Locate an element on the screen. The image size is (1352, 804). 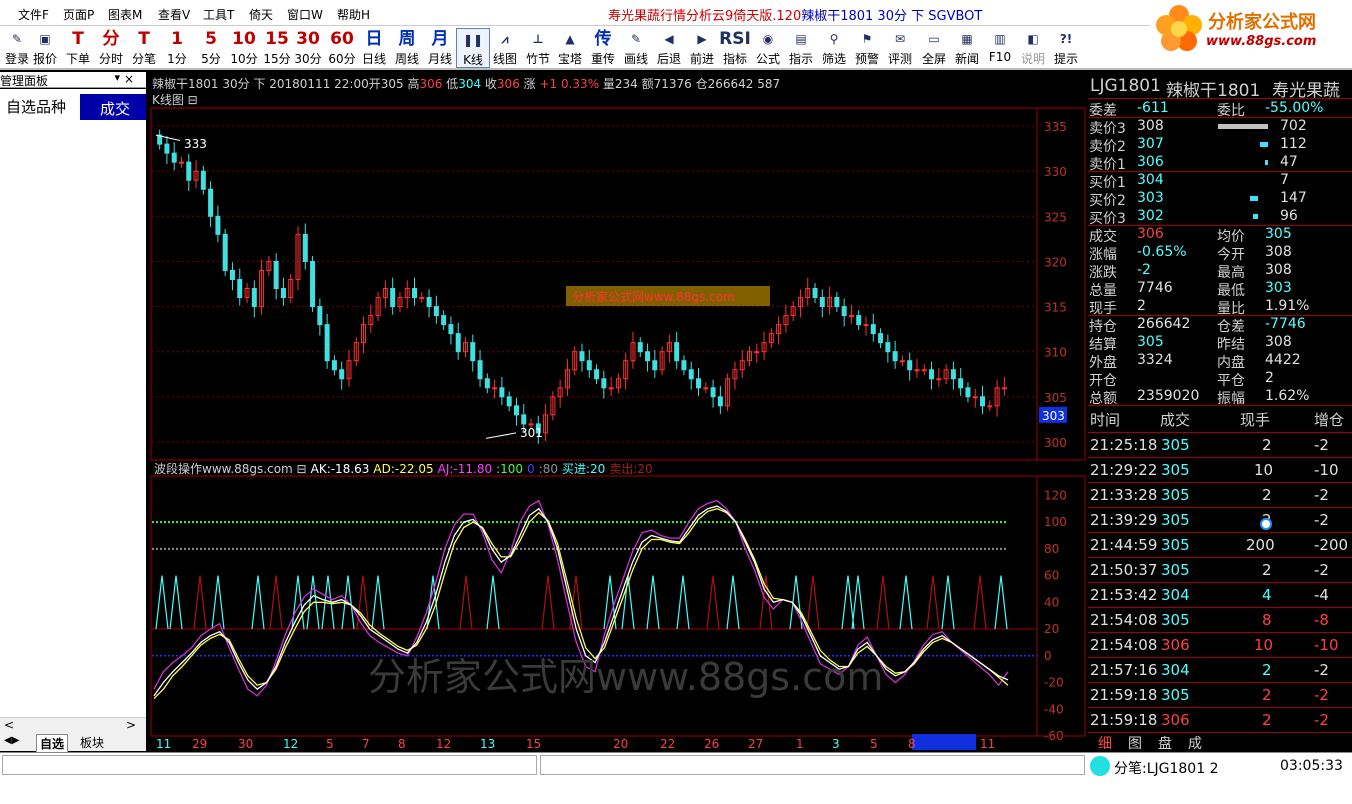
menu-page: 页面P is located at coordinates (78, 14).